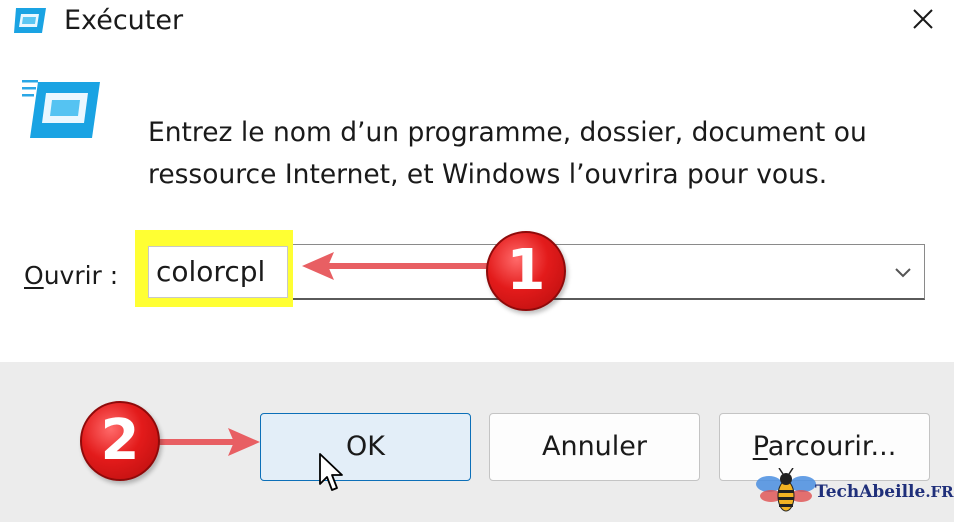  Describe the element at coordinates (124, 20) in the screenshot. I see `window-title: Exécuter` at that location.